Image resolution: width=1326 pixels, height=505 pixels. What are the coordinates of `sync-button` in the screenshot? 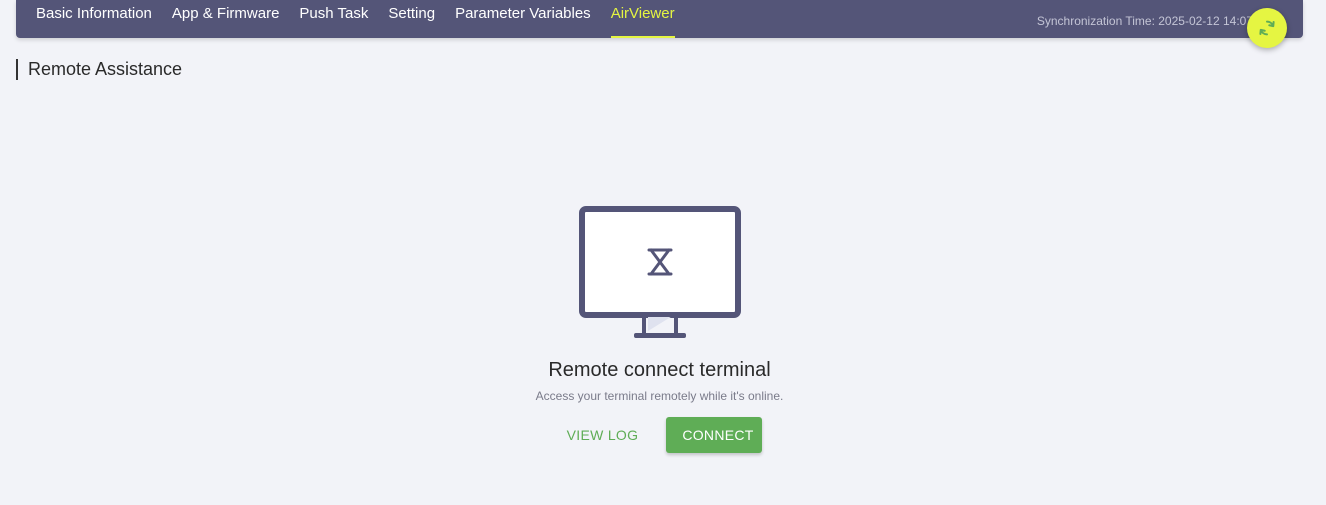 It's located at (1267, 28).